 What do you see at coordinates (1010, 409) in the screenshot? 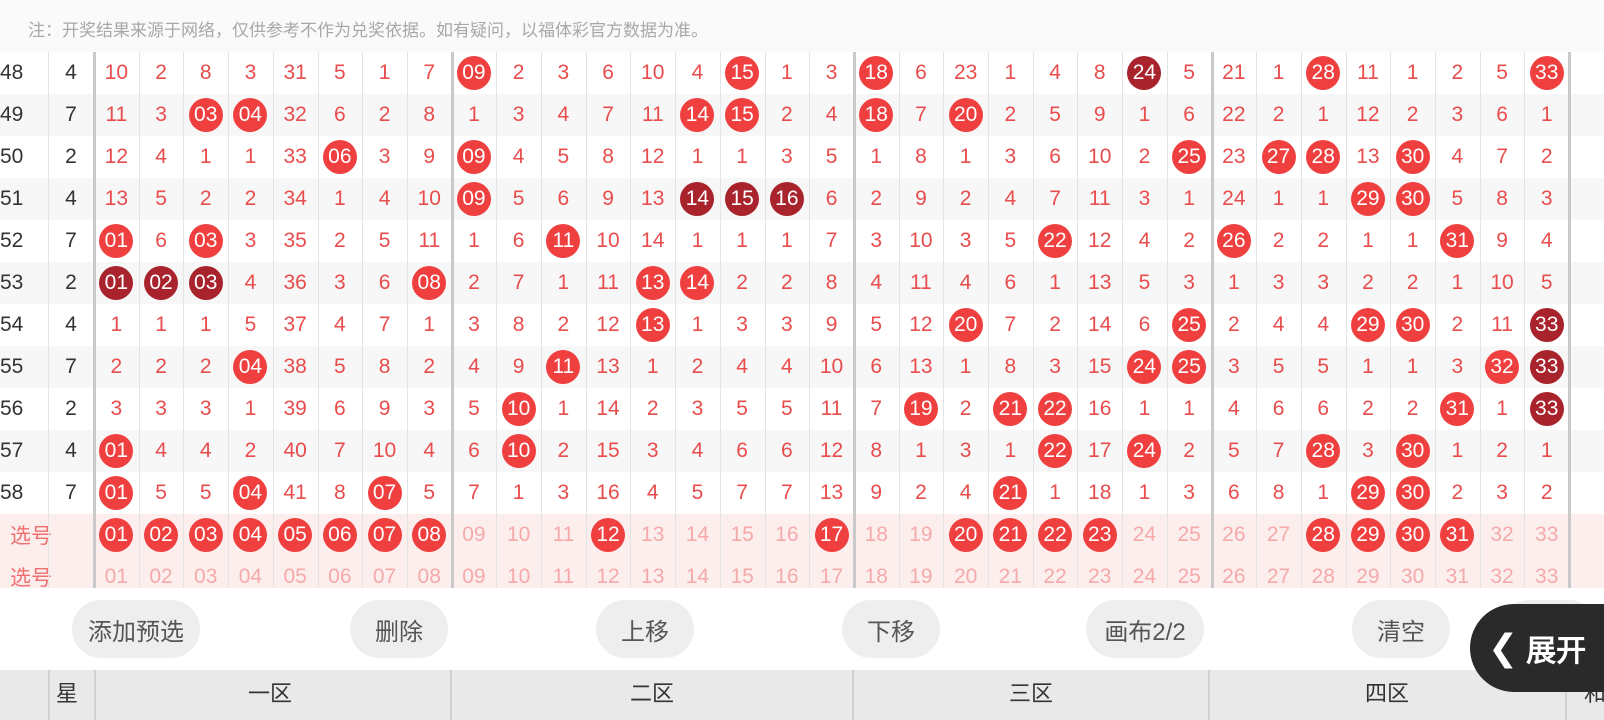
I see `ball-label: 21` at bounding box center [1010, 409].